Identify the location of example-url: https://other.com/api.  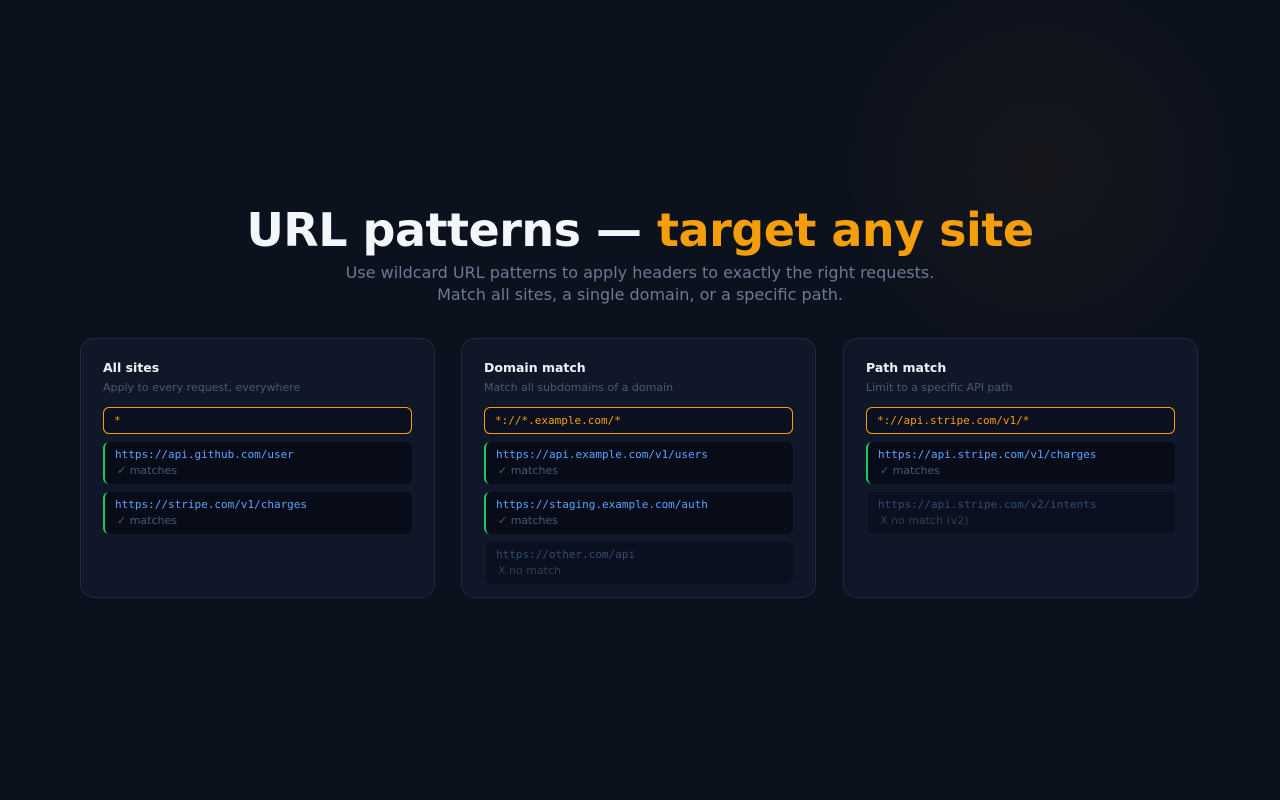
(566, 554).